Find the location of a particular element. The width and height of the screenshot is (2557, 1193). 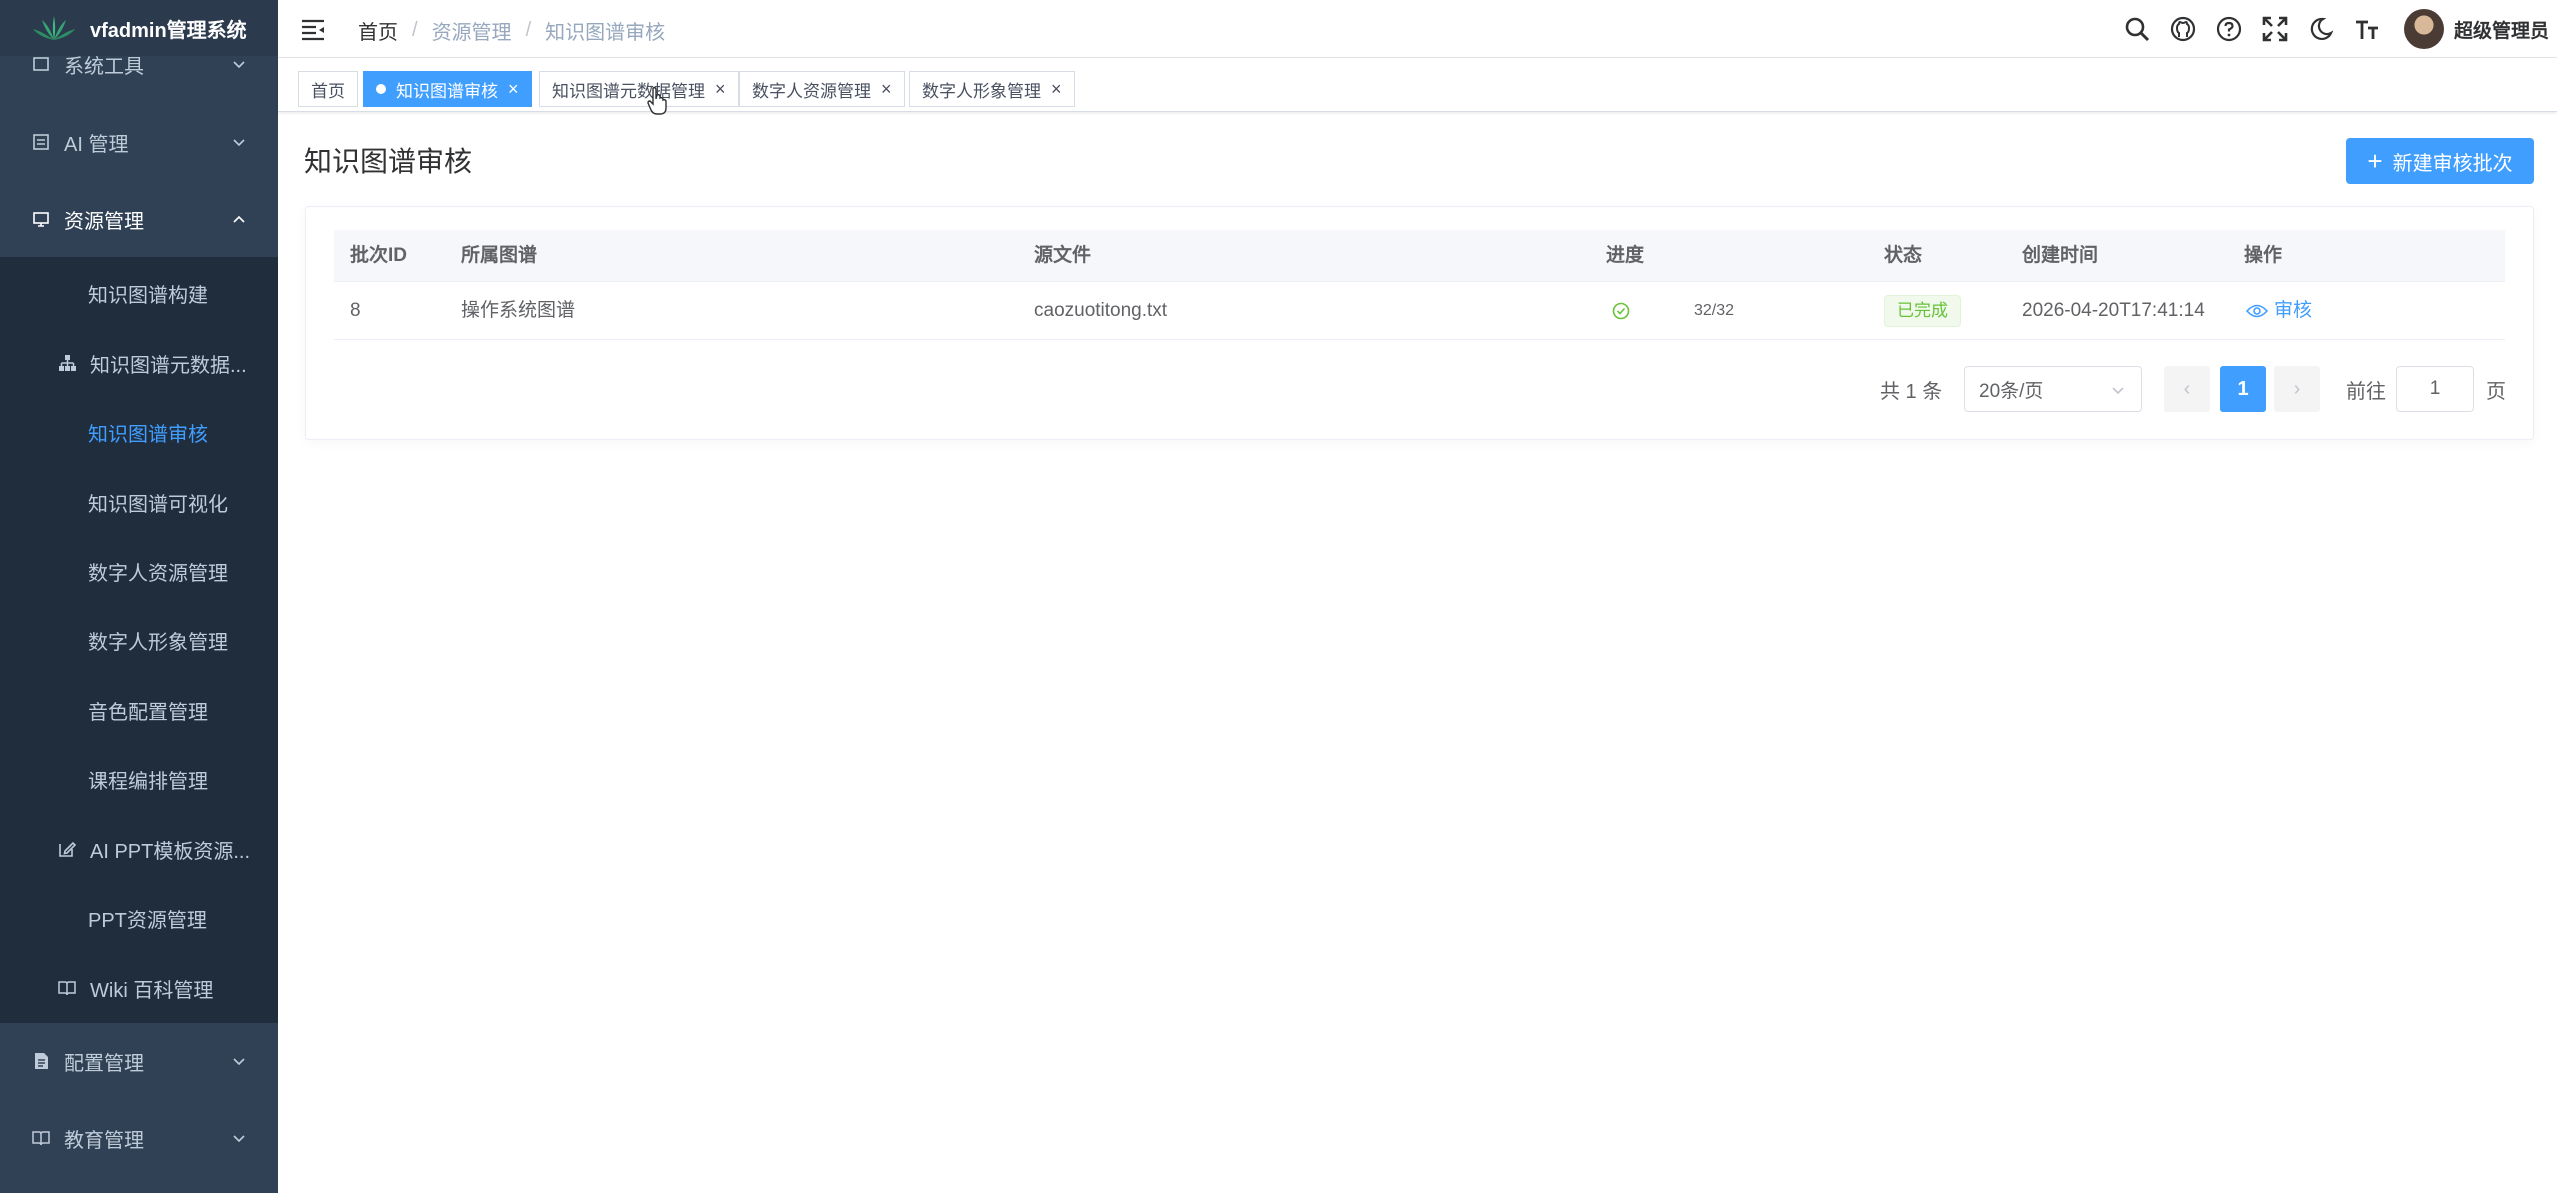

prev-page-button: ‹ is located at coordinates (2187, 389).